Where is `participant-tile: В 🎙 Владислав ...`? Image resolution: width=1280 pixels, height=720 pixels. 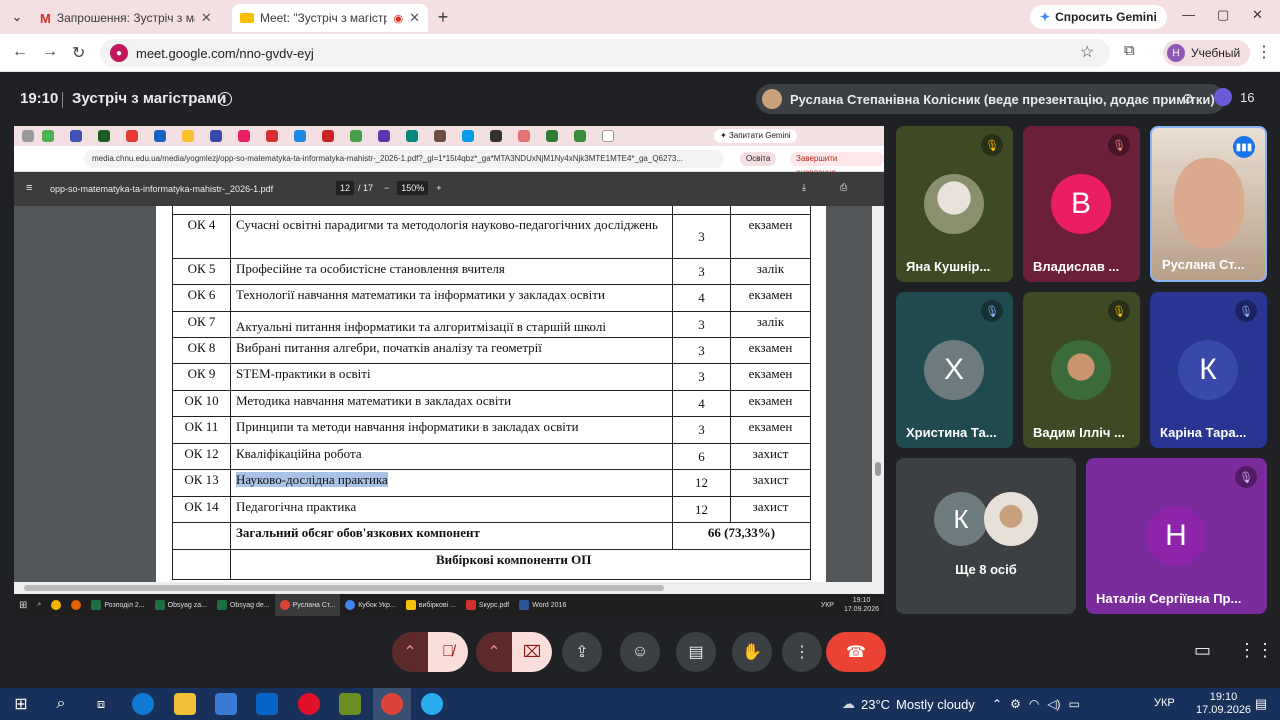
participant-tile: В 🎙 Владислав ... is located at coordinates (1081, 204).